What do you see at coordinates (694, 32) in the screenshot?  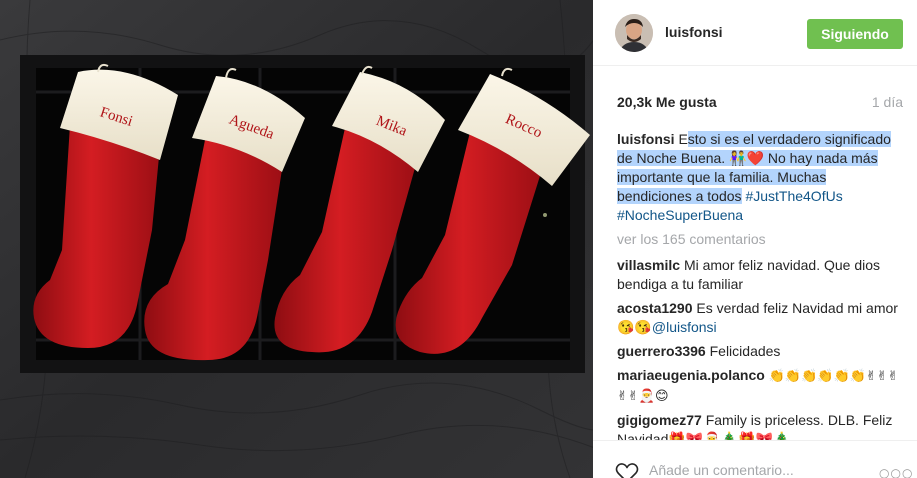 I see `username-link: luisfonsi` at bounding box center [694, 32].